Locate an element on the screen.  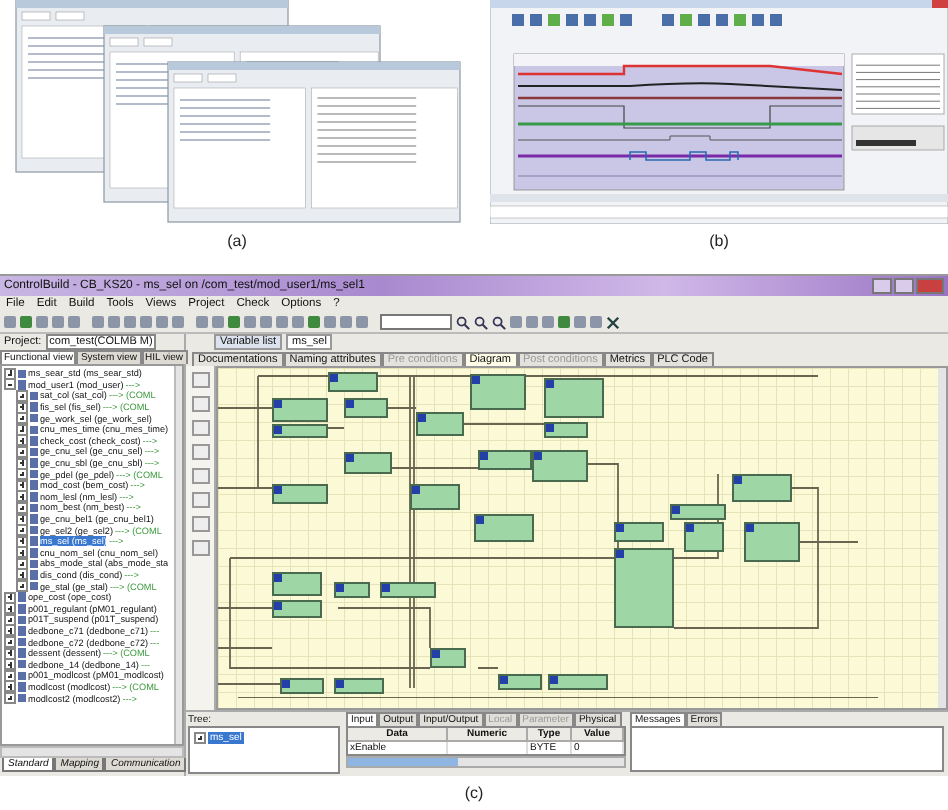
figure-caption: (c) is located at coordinates (474, 794).